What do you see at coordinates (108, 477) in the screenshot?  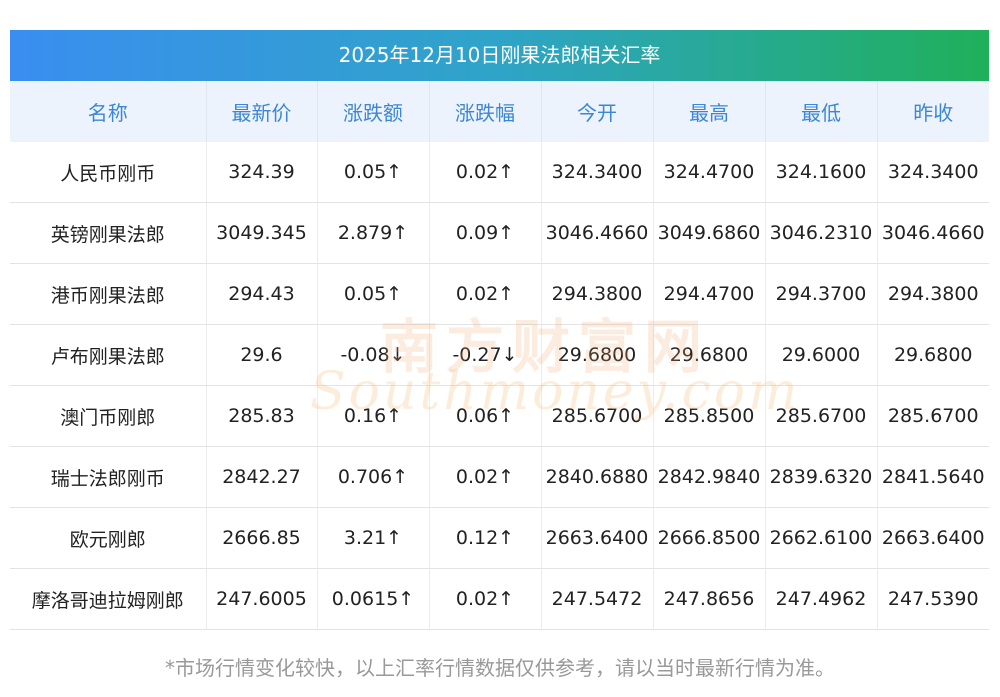 I see `currency-name: 瑞士法郎刚币` at bounding box center [108, 477].